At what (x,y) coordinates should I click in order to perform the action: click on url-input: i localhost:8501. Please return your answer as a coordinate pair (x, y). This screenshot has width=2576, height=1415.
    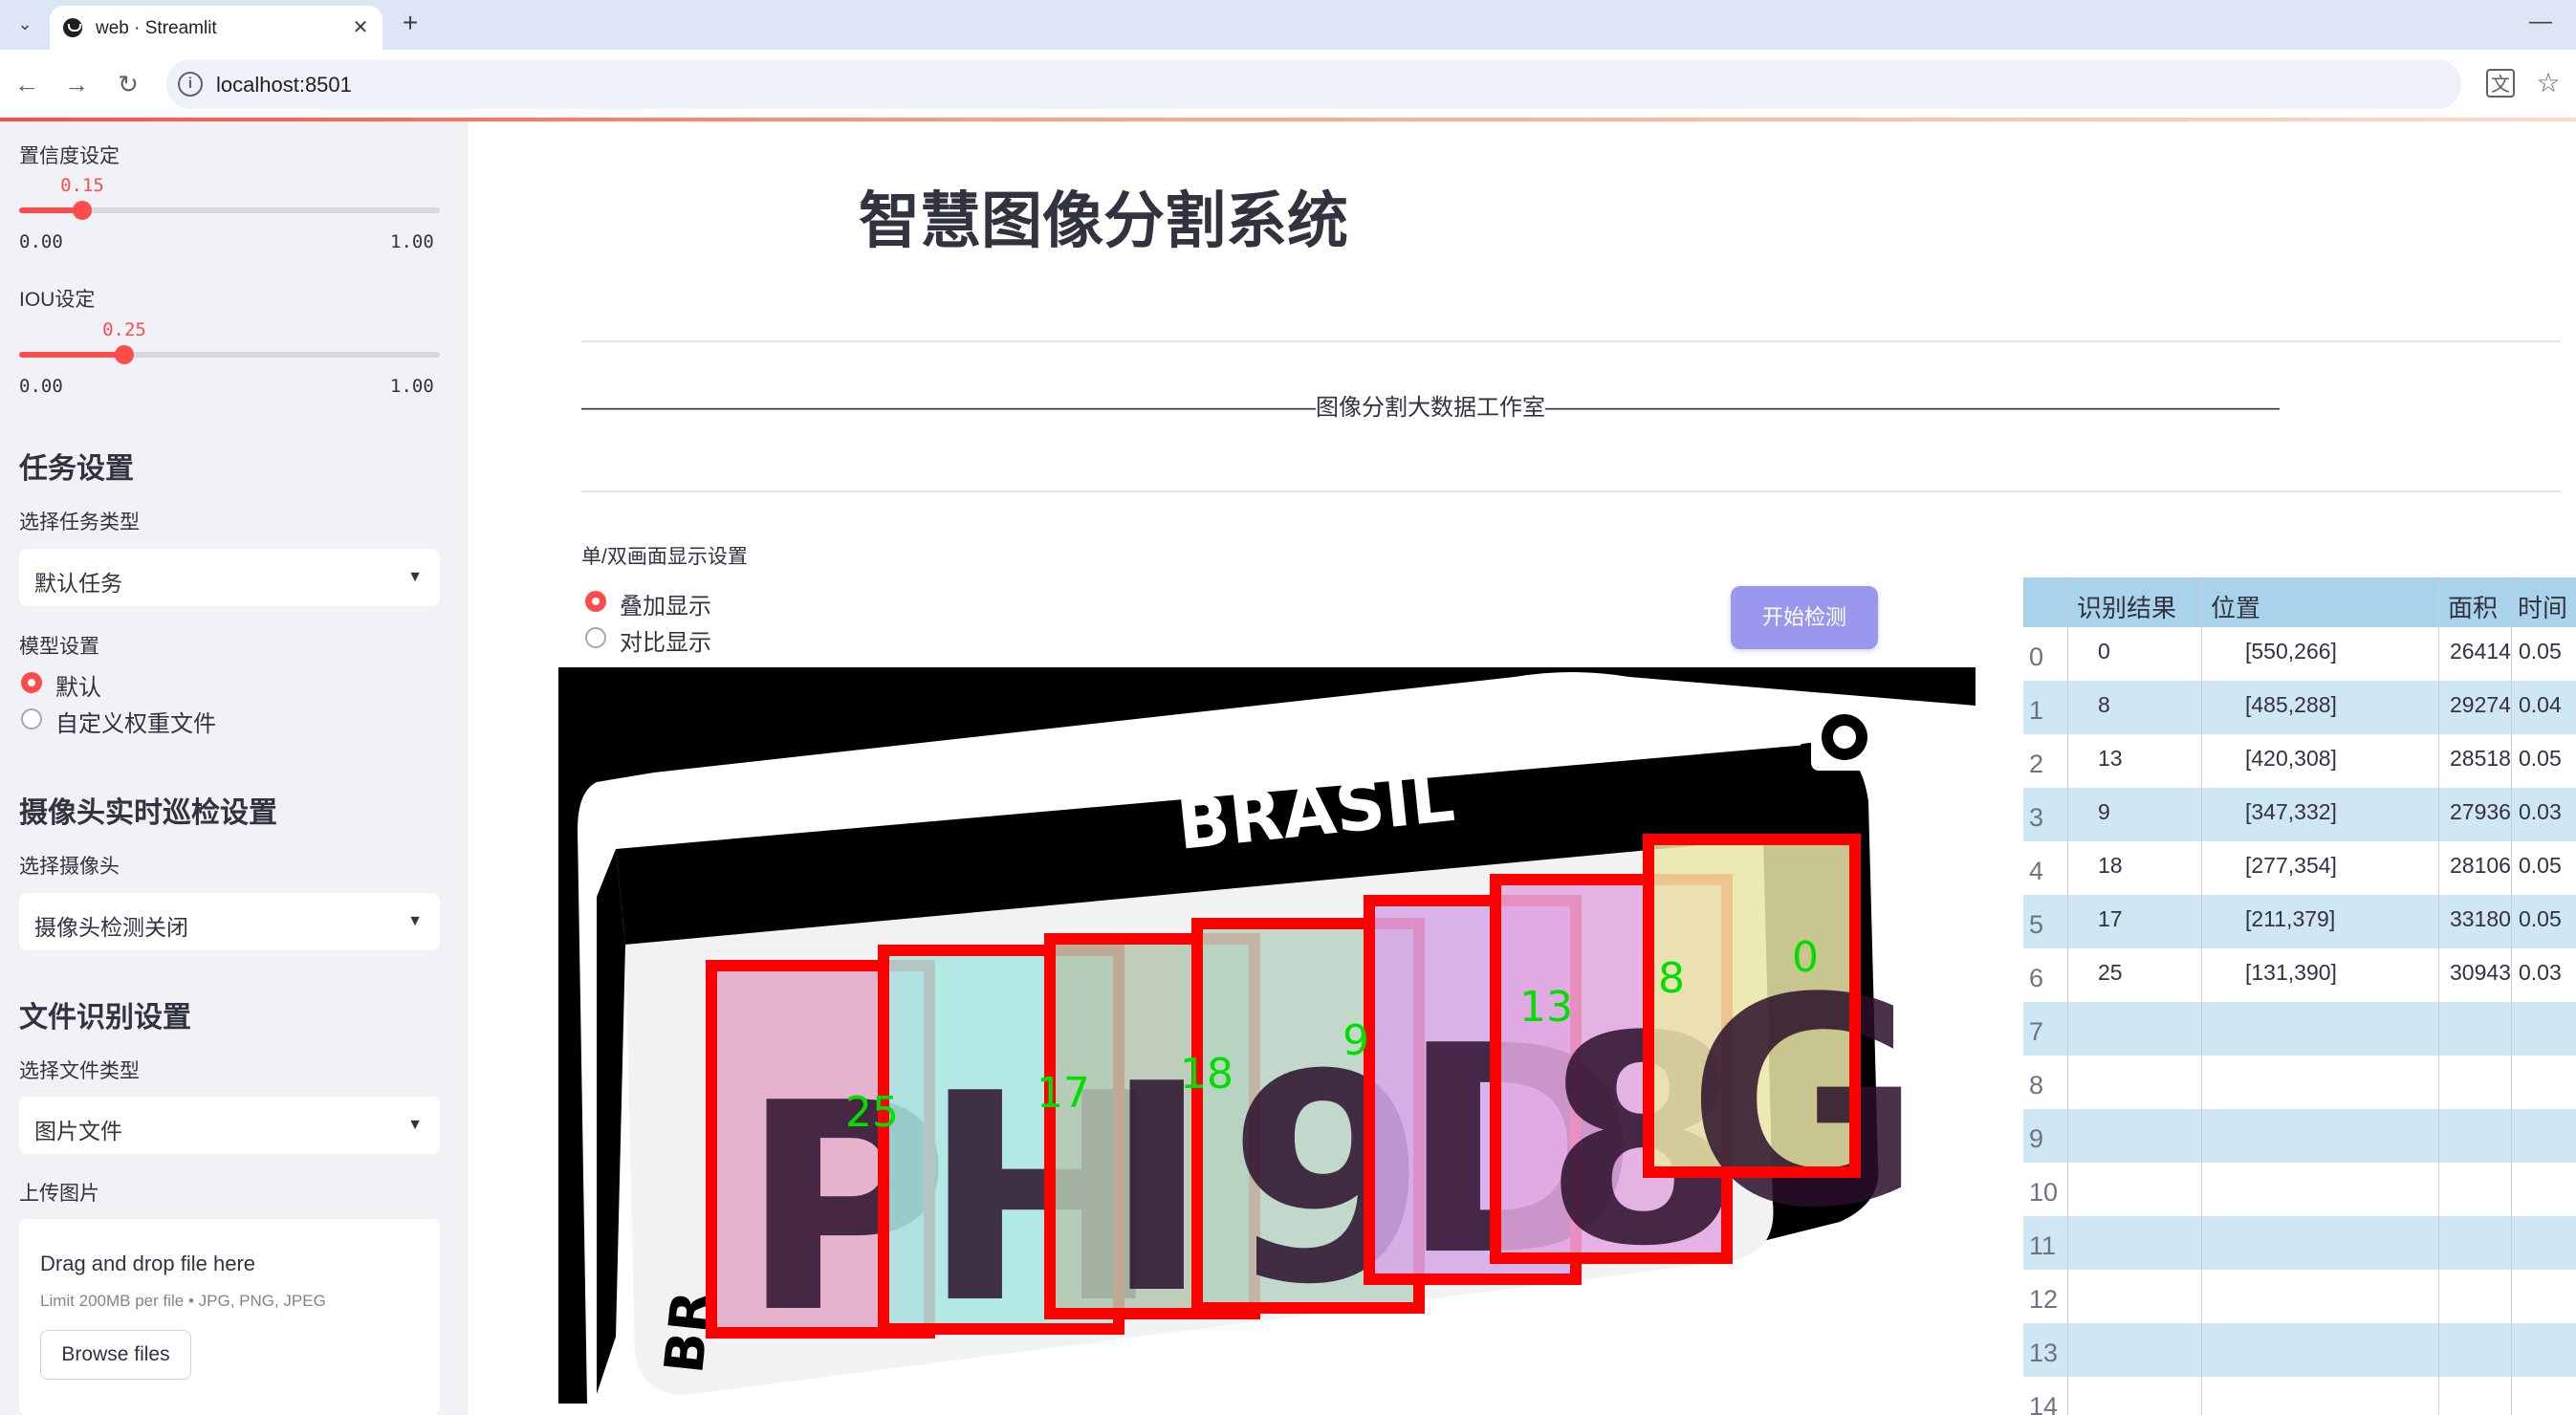
    Looking at the image, I should click on (1313, 84).